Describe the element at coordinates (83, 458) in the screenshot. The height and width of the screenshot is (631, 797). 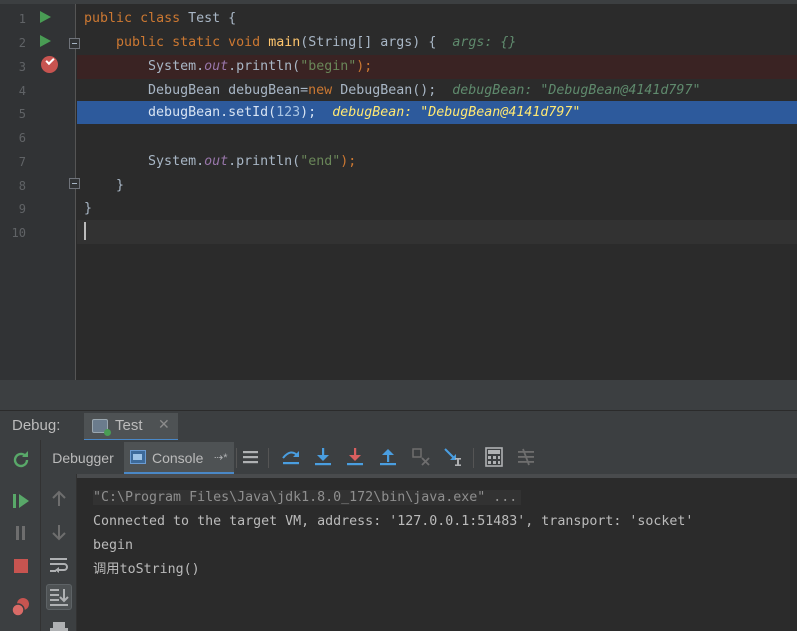
I see `tab-debugger: Debugger` at that location.